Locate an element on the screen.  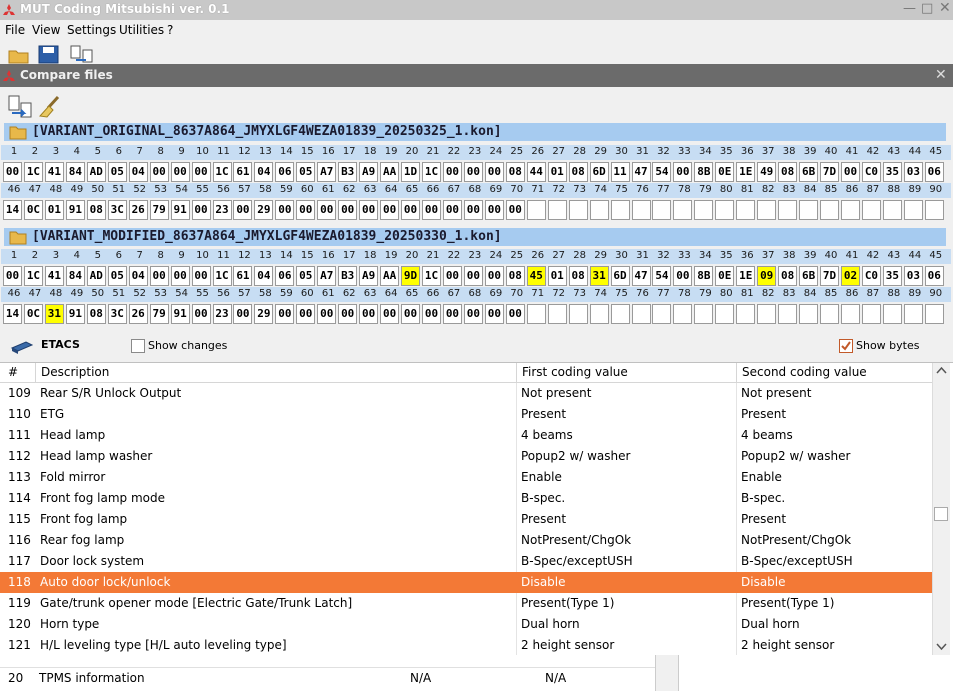
byte-index-label: 23 is located at coordinates (475, 255).